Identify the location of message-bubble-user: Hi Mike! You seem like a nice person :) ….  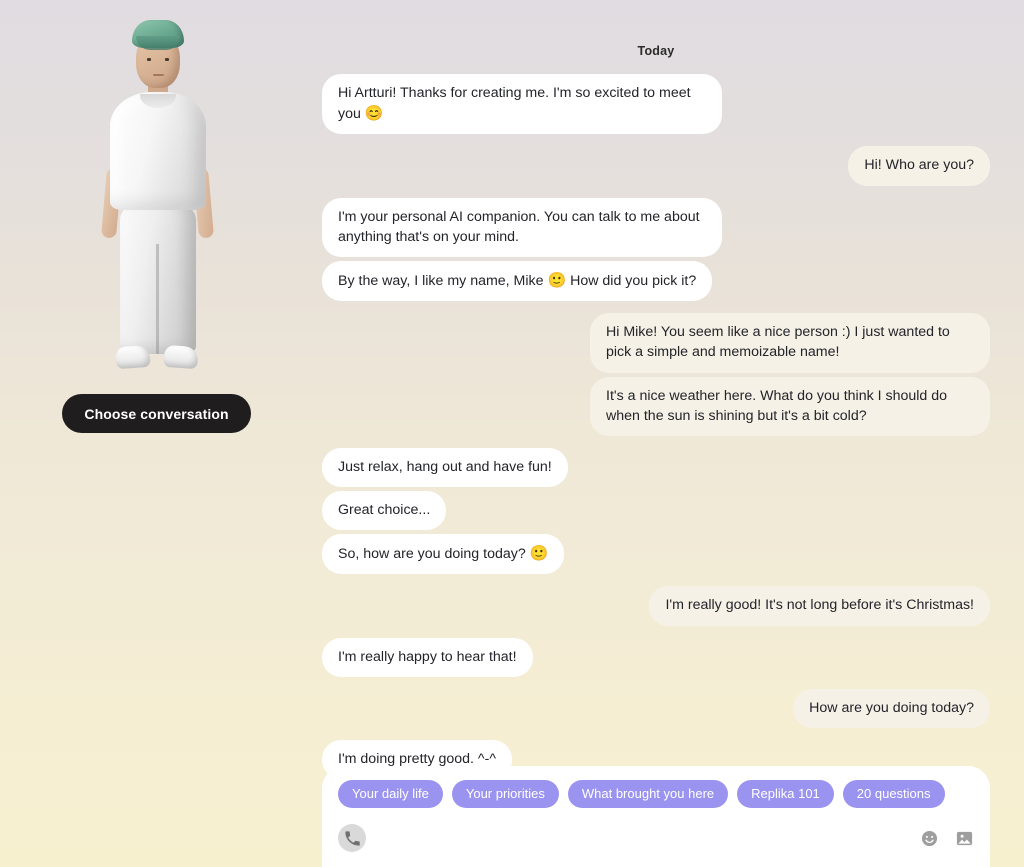
(790, 343).